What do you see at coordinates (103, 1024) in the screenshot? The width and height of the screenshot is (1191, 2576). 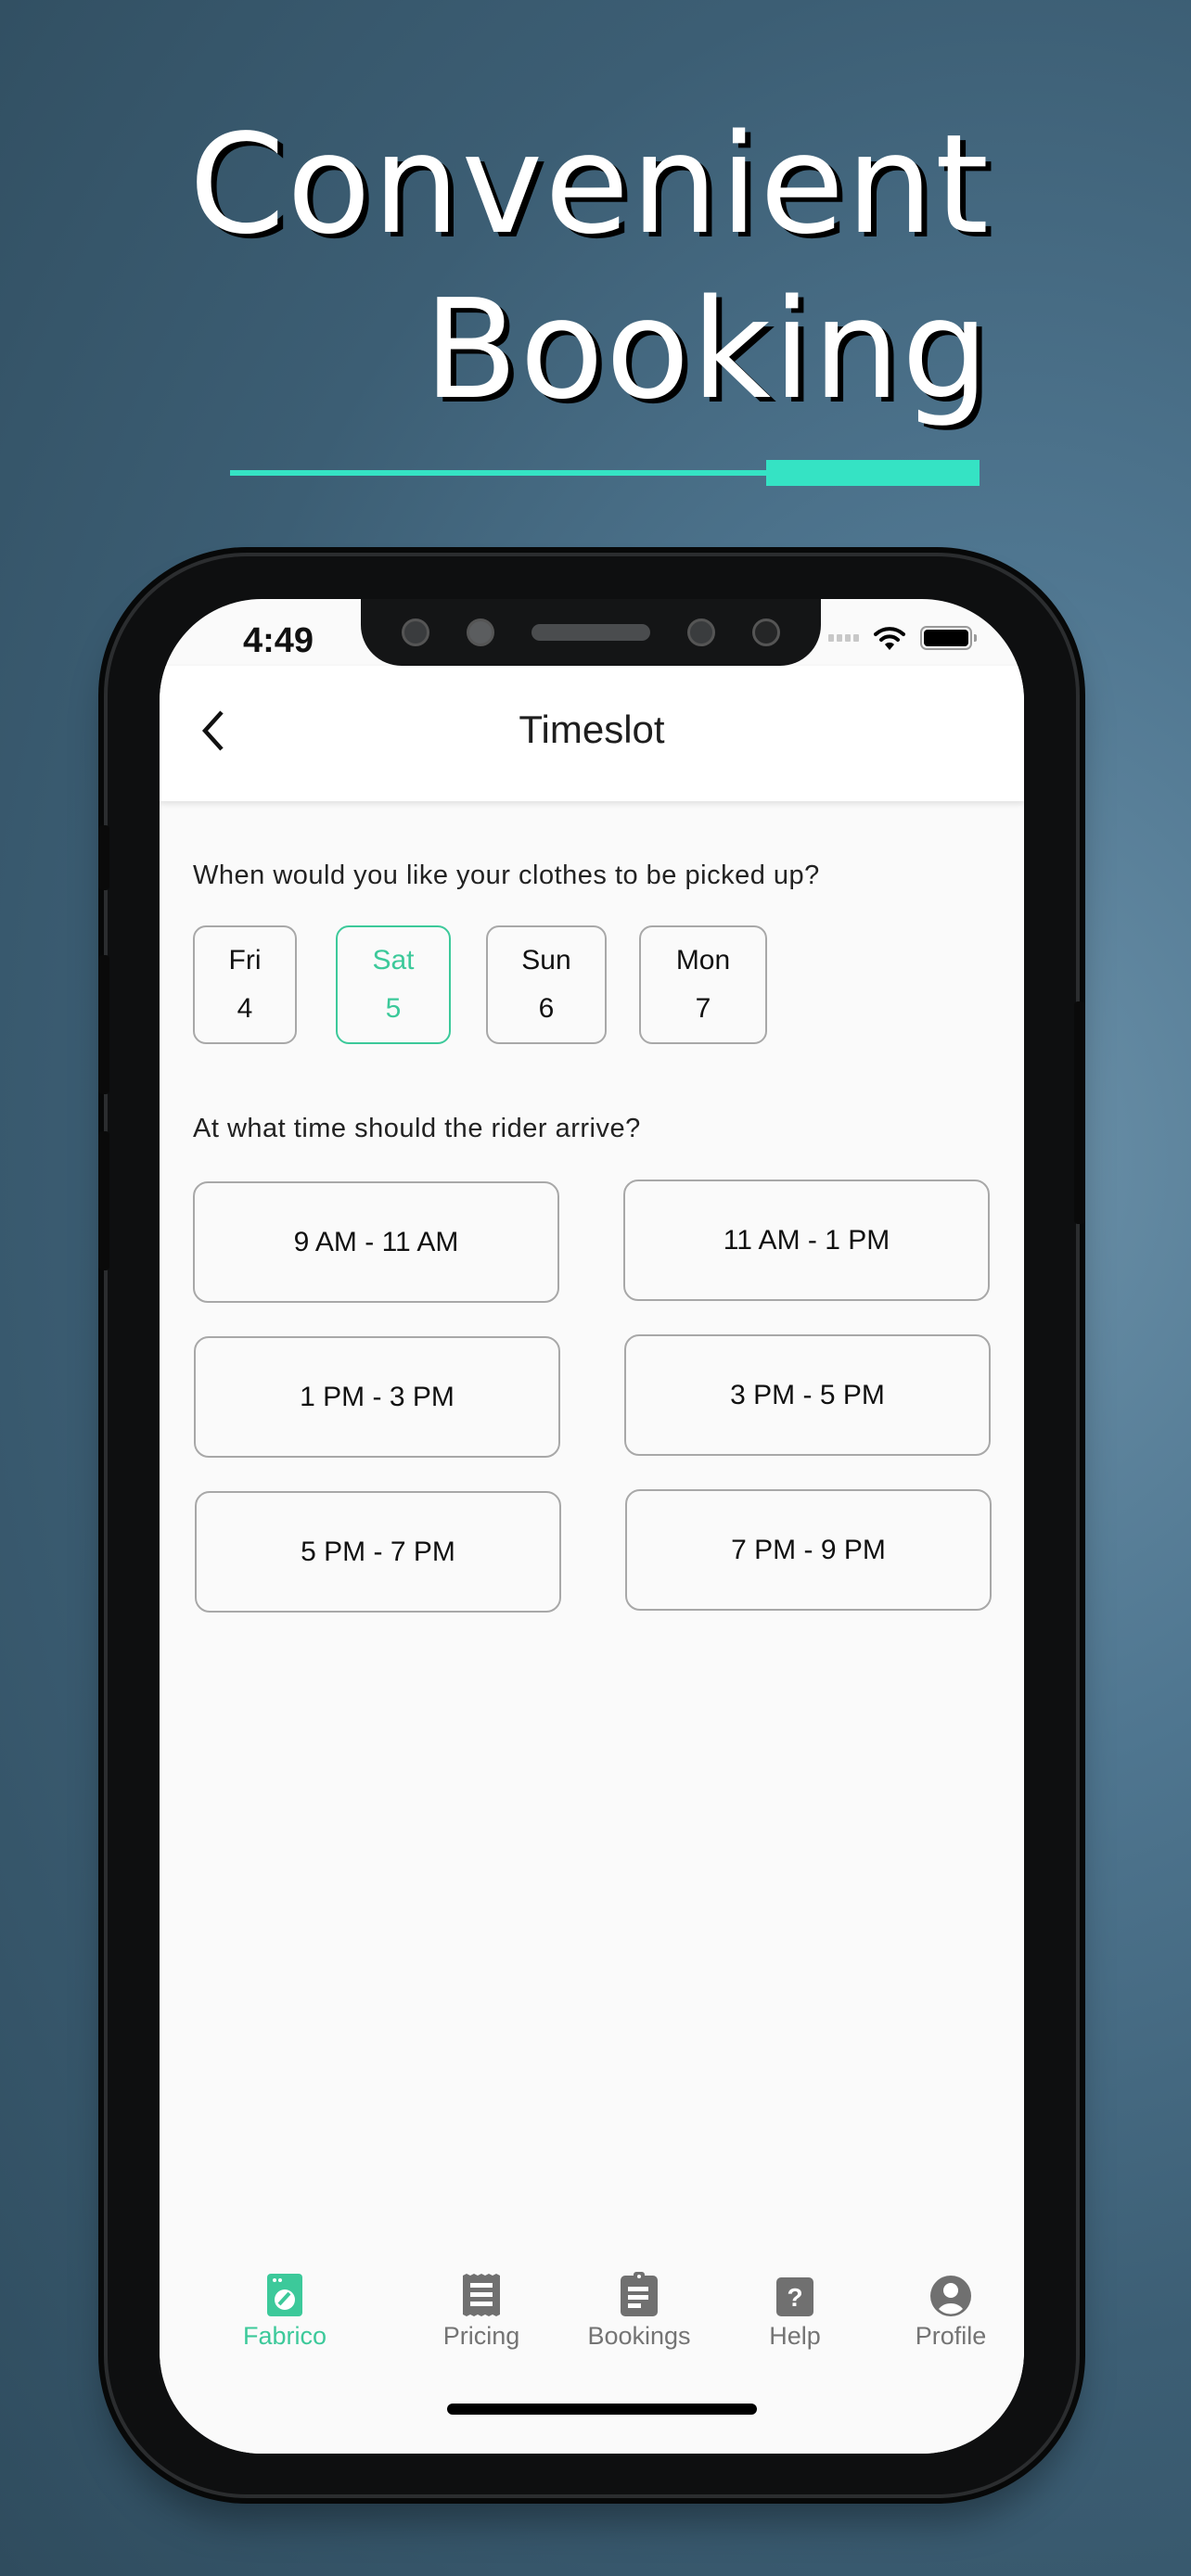 I see `volume-up-button` at bounding box center [103, 1024].